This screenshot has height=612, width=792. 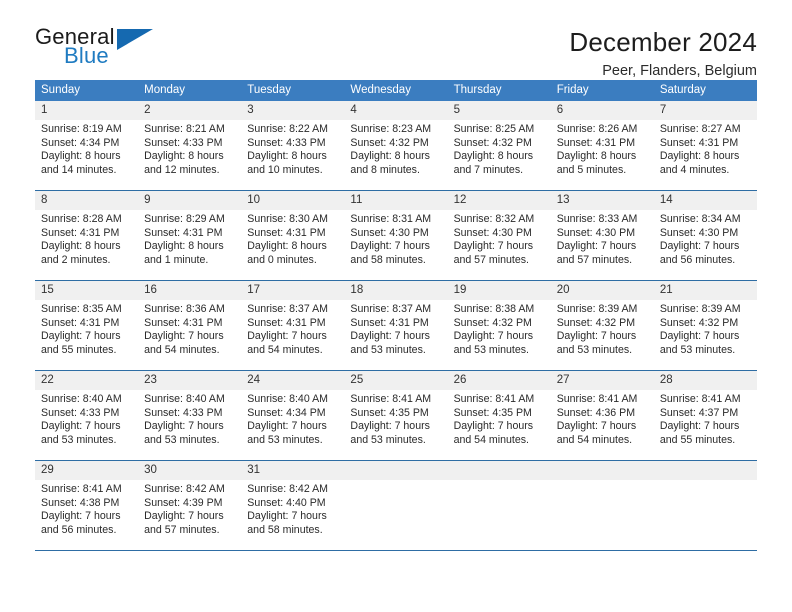 I want to click on day-number, so click(x=602, y=470).